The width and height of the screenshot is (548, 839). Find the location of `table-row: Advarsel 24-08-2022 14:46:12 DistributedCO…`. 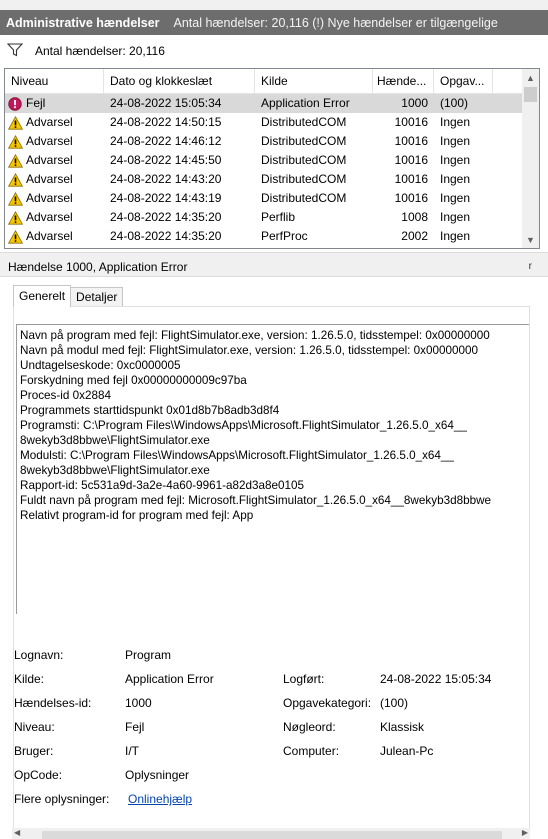

table-row: Advarsel 24-08-2022 14:46:12 DistributedCO… is located at coordinates (272, 141).